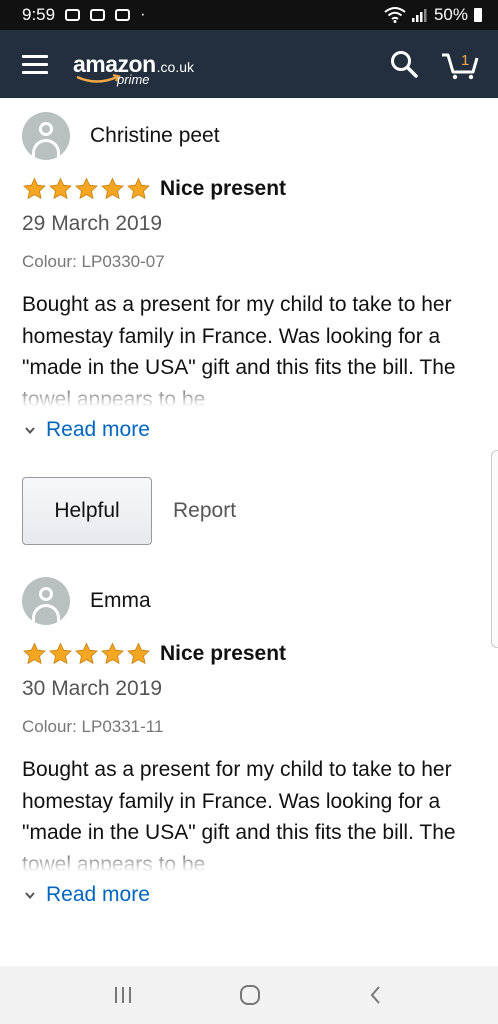 The height and width of the screenshot is (1024, 498). I want to click on app-bar: amazon.co.uk prime 1, so click(249, 64).